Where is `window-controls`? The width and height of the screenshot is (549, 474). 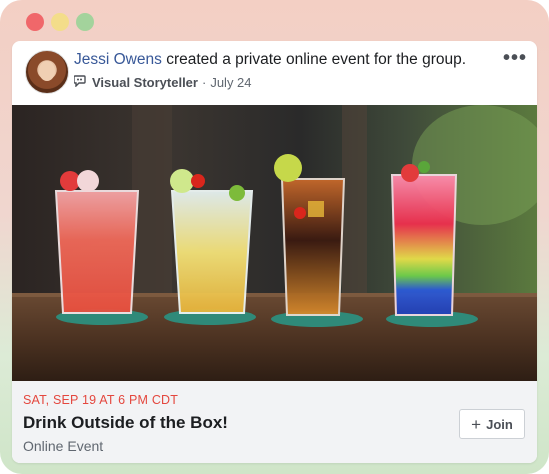 window-controls is located at coordinates (60, 22).